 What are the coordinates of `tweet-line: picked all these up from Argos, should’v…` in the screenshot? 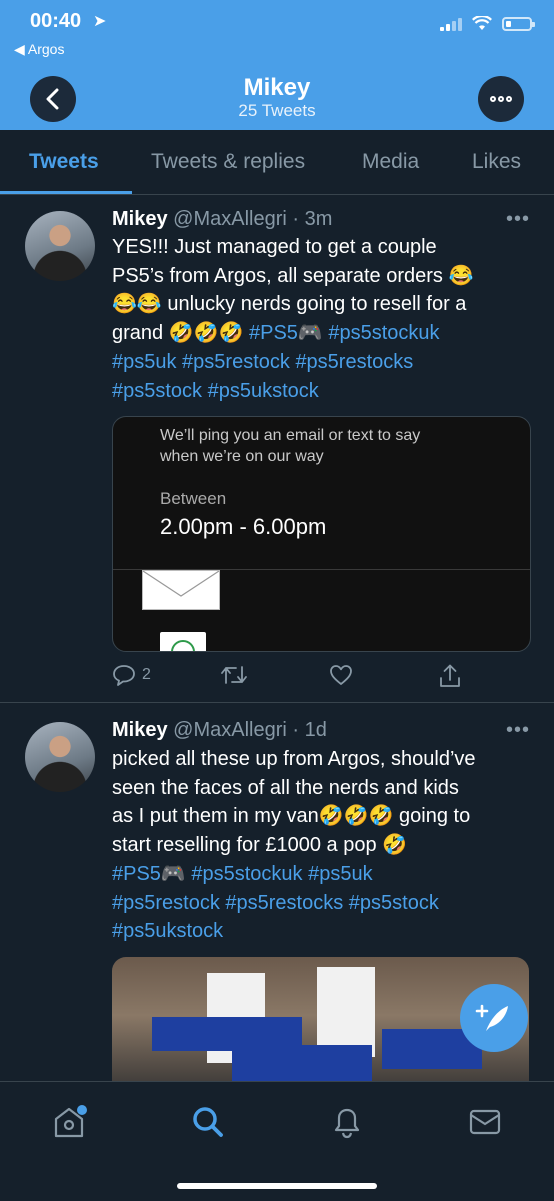 It's located at (294, 759).